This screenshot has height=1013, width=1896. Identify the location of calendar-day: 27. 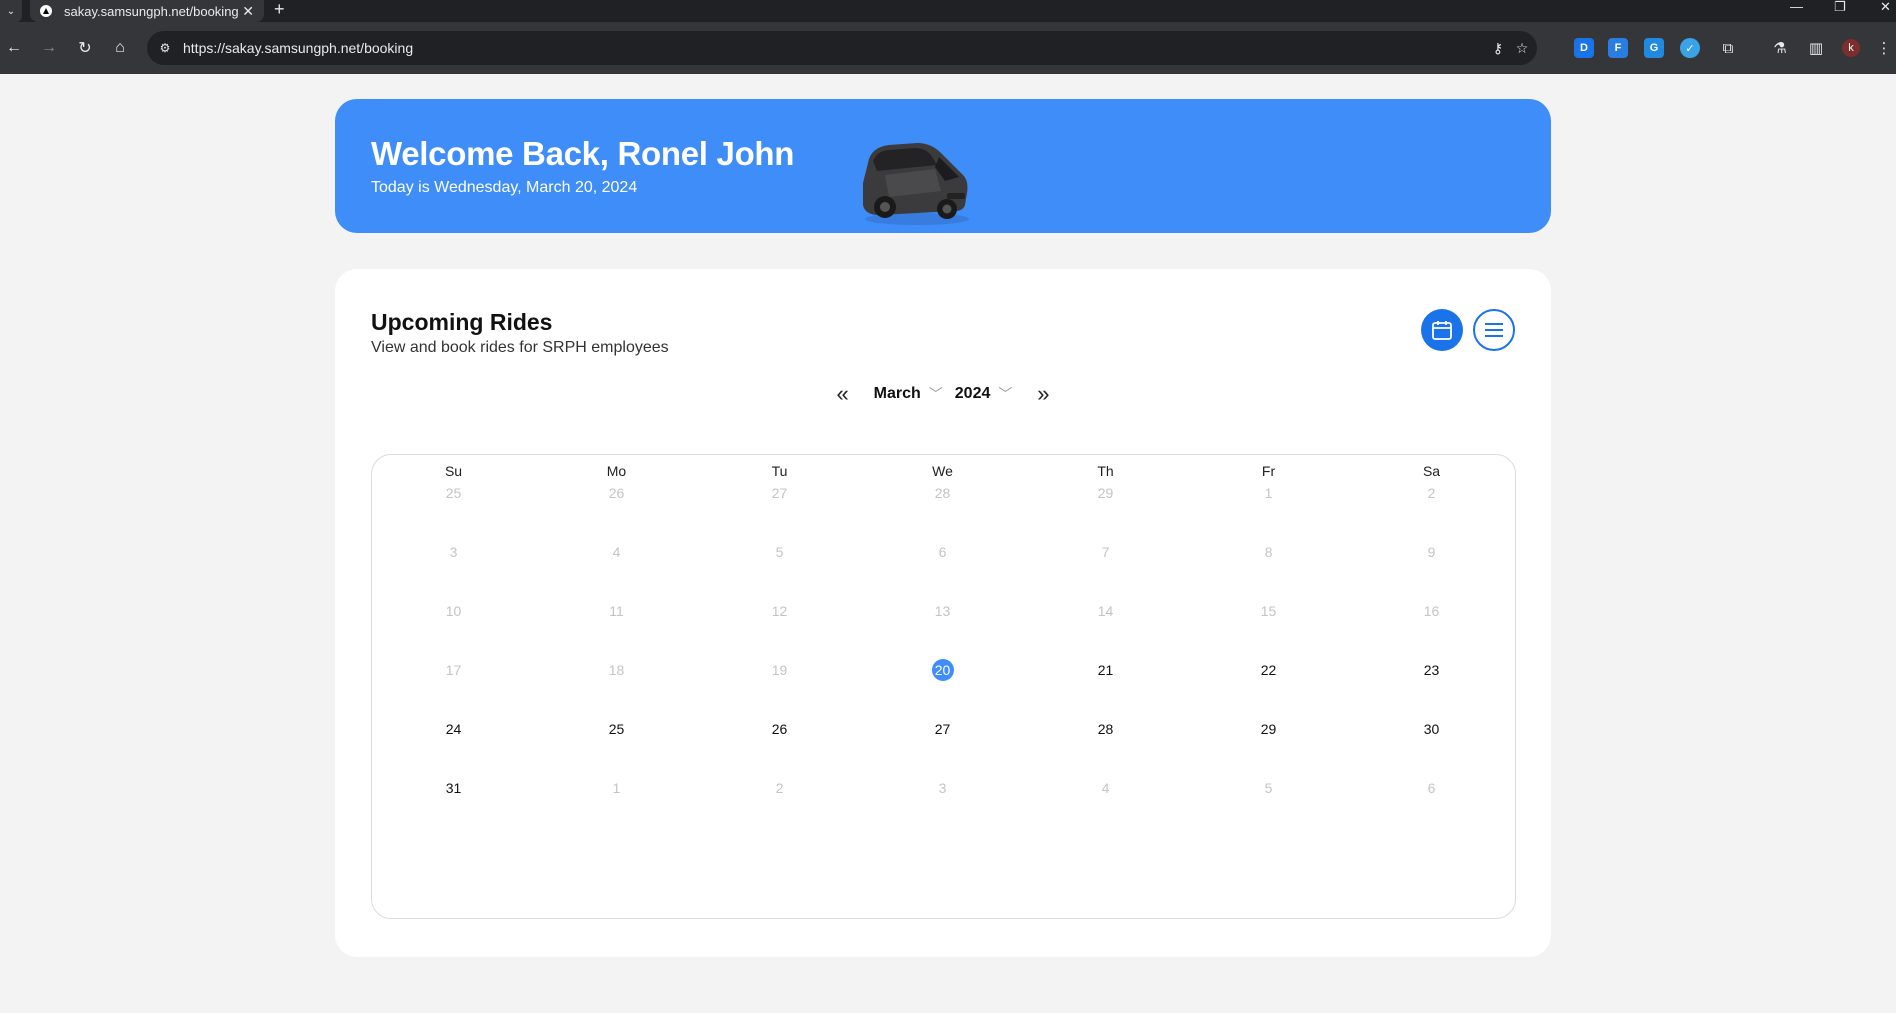
(942, 747).